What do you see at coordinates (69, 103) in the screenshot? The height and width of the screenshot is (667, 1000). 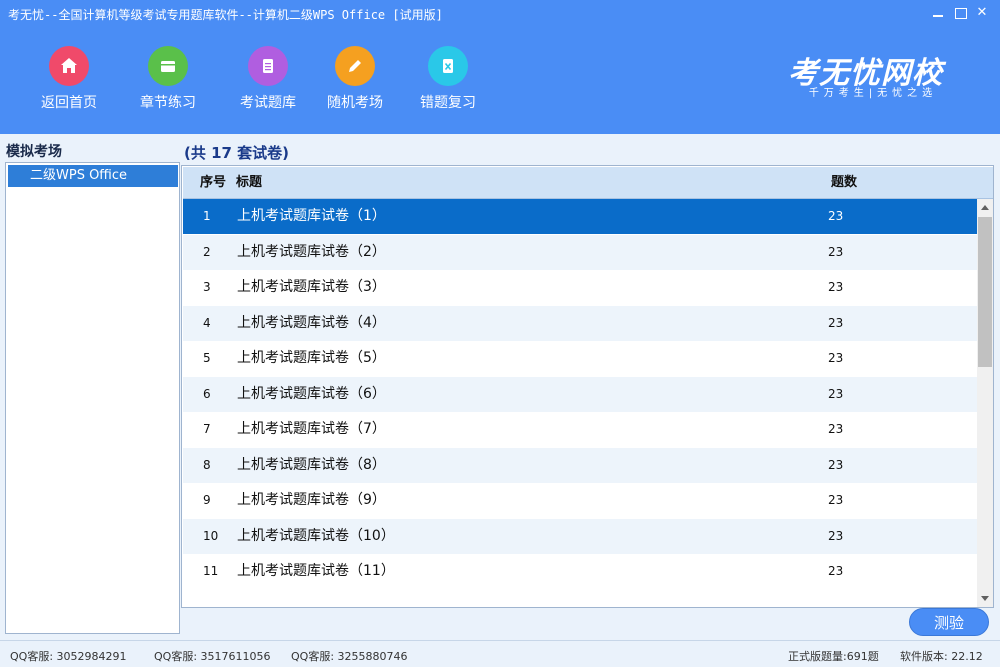 I see `nav-home-label: 返回首页` at bounding box center [69, 103].